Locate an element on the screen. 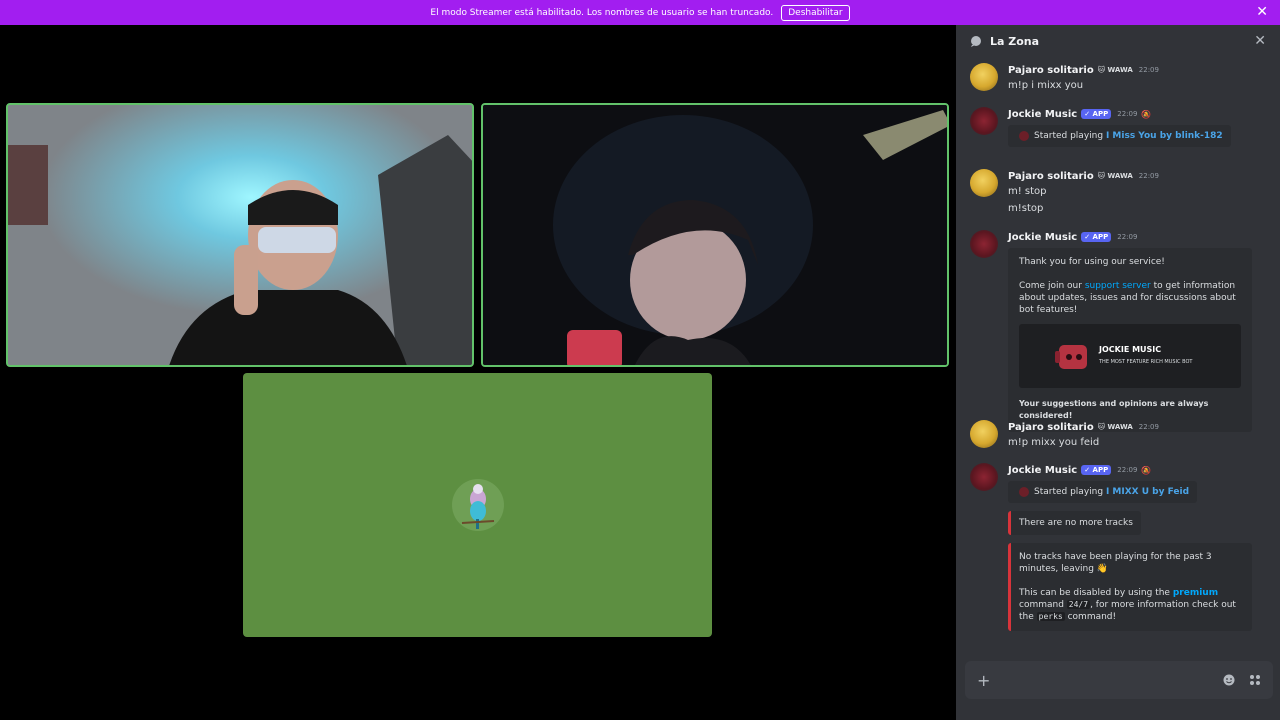  message-text: m!p i mixx you is located at coordinates (1046, 85).